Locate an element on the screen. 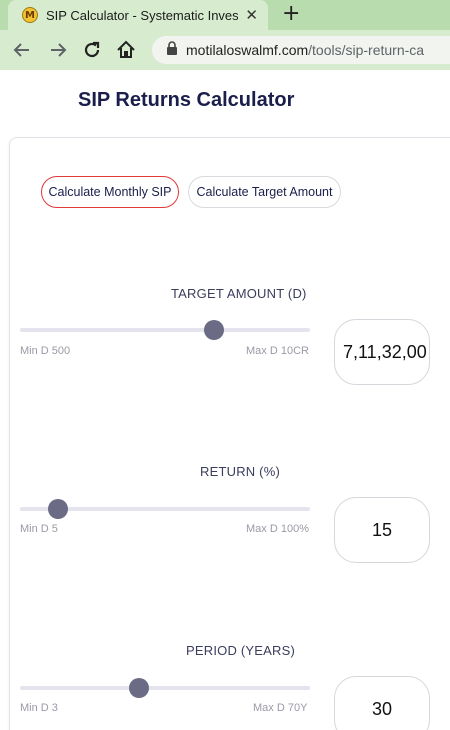 The height and width of the screenshot is (730, 450). period-slider-thumb is located at coordinates (138, 688).